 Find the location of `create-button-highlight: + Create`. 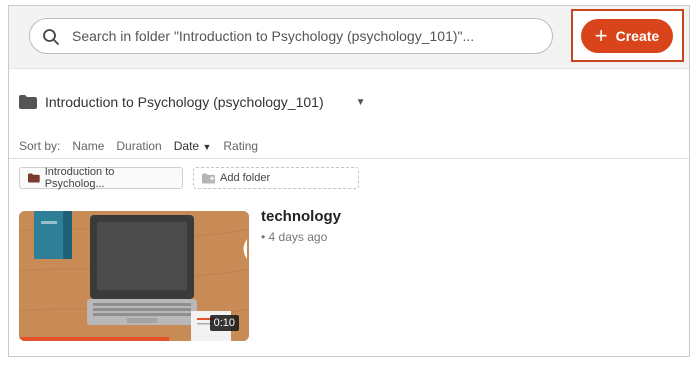

create-button-highlight: + Create is located at coordinates (627, 35).